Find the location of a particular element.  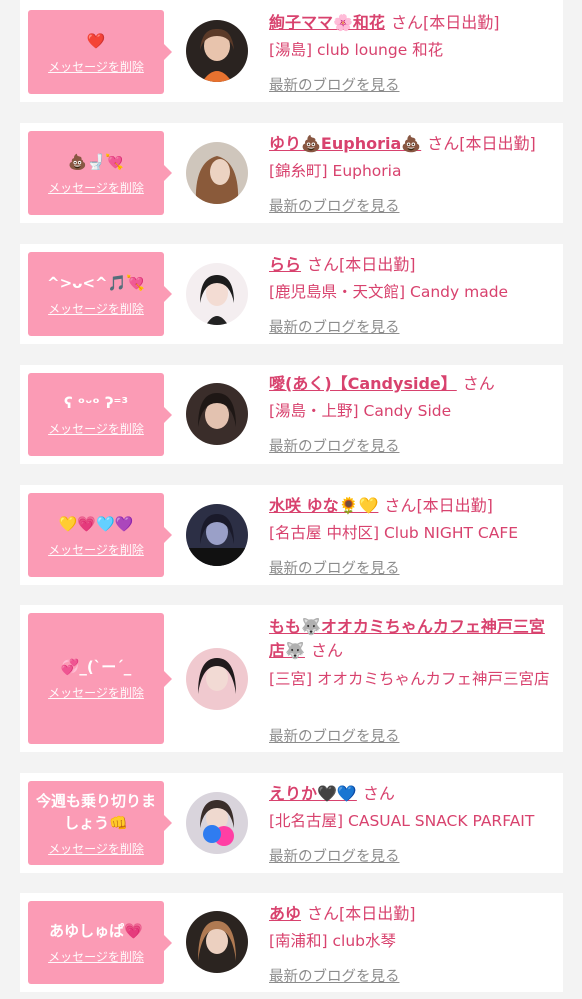

message-text: 💞_(`ー´_ is located at coordinates (96, 667).